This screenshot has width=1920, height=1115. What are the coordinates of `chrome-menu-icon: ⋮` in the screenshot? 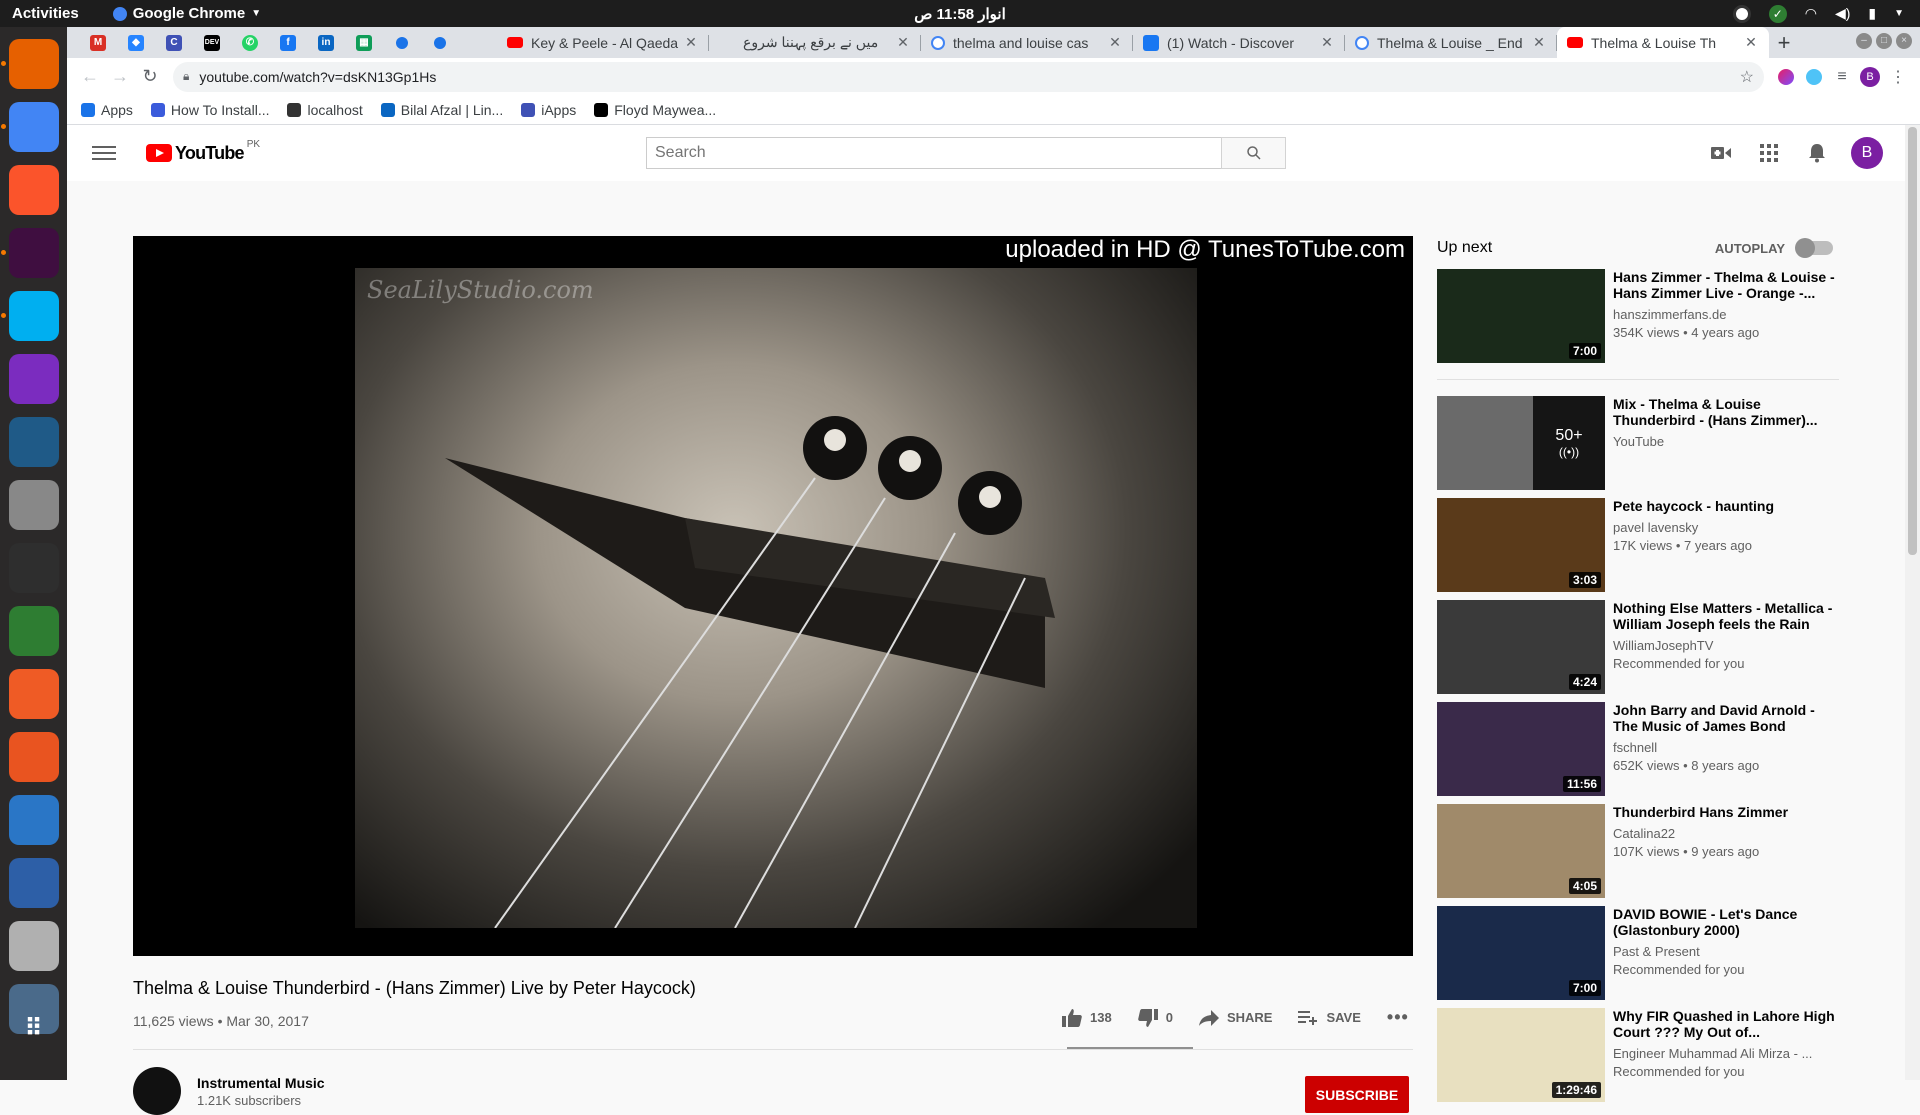 It's located at (1898, 77).